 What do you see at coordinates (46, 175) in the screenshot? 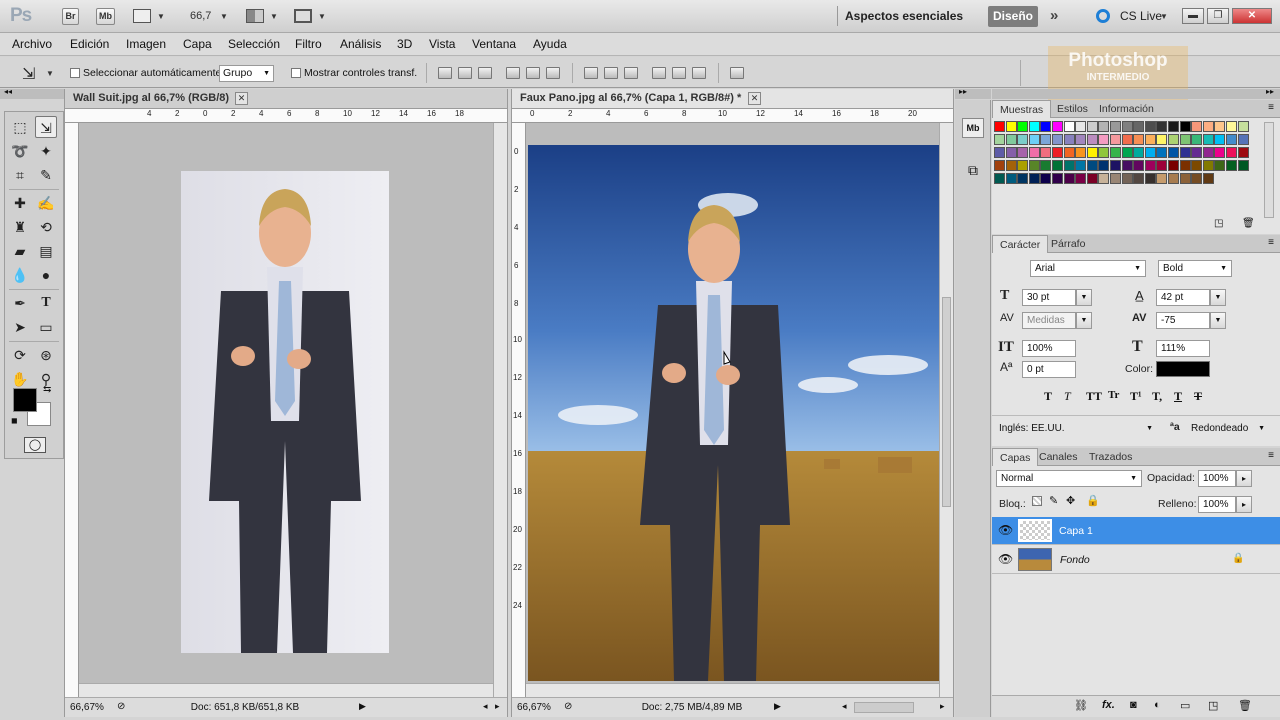
I see `eyedropper-tool-icon: ✎` at bounding box center [46, 175].